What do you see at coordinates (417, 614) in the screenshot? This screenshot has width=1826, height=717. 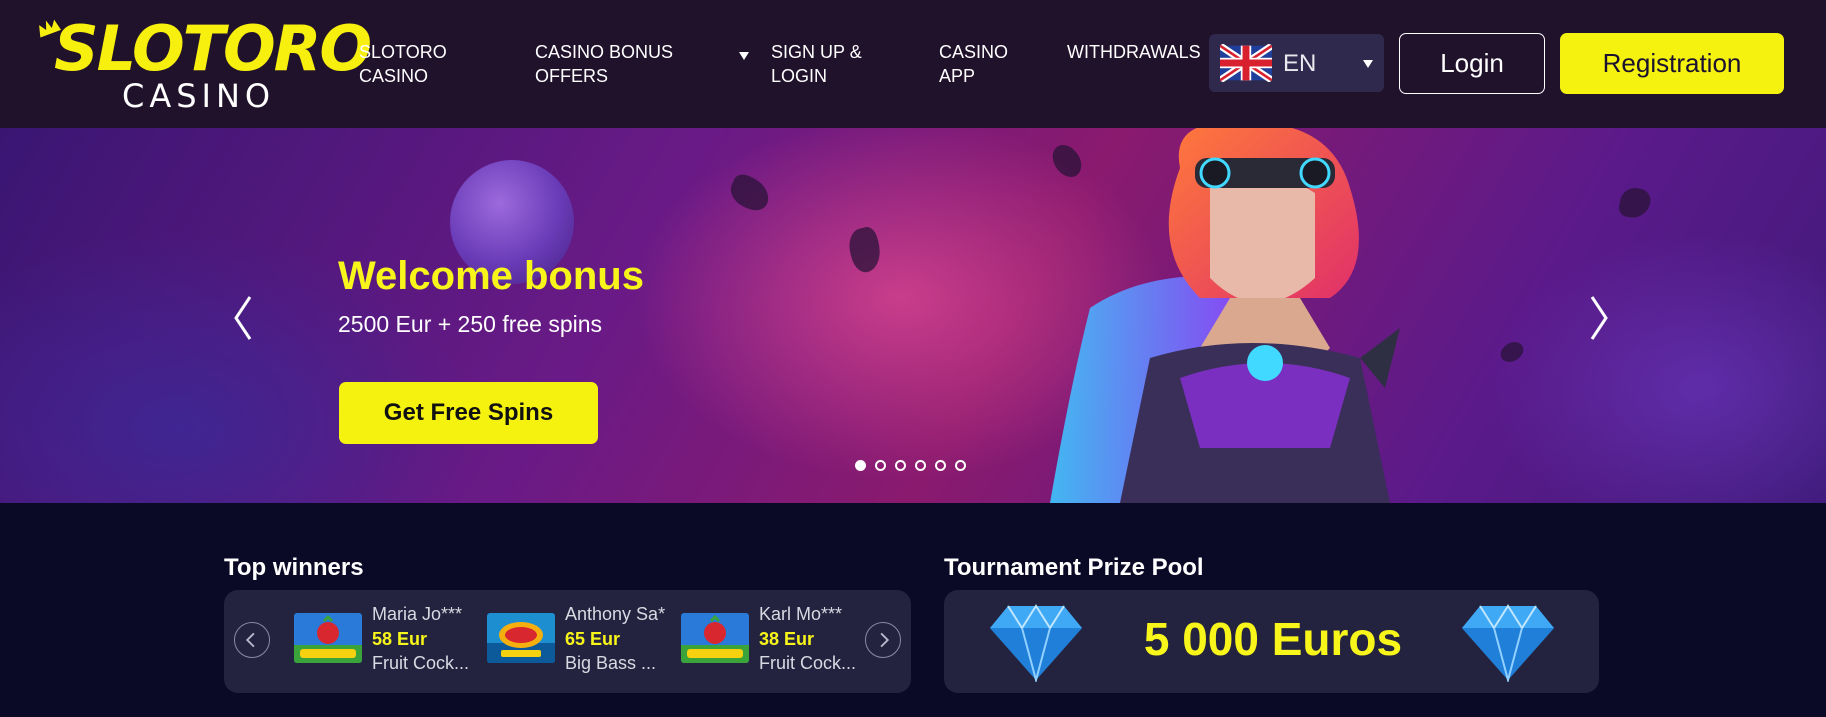 I see `winner-name: Maria Jo***` at bounding box center [417, 614].